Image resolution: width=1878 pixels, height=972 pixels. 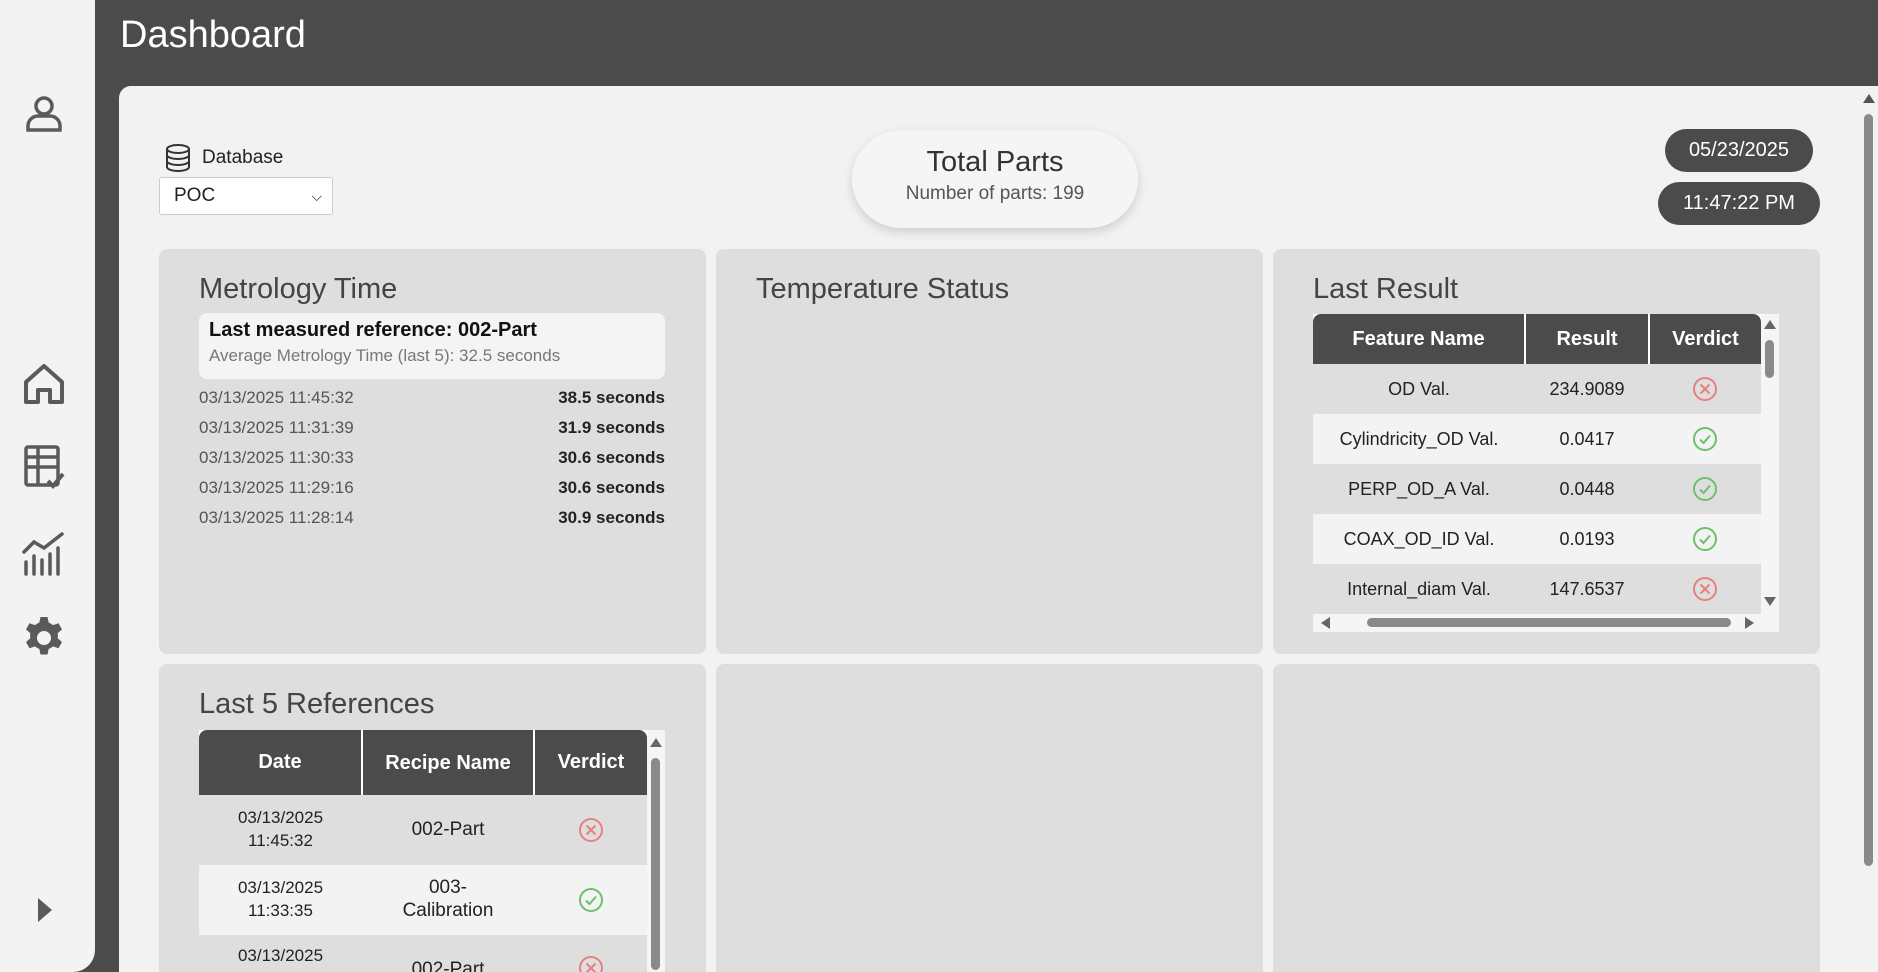 I want to click on last-references-title: Last 5 References, so click(x=317, y=704).